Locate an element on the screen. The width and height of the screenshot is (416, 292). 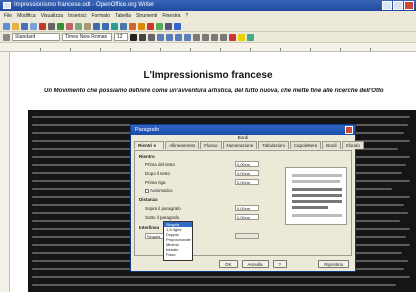
font-color-icon is located at coordinates (232, 37).